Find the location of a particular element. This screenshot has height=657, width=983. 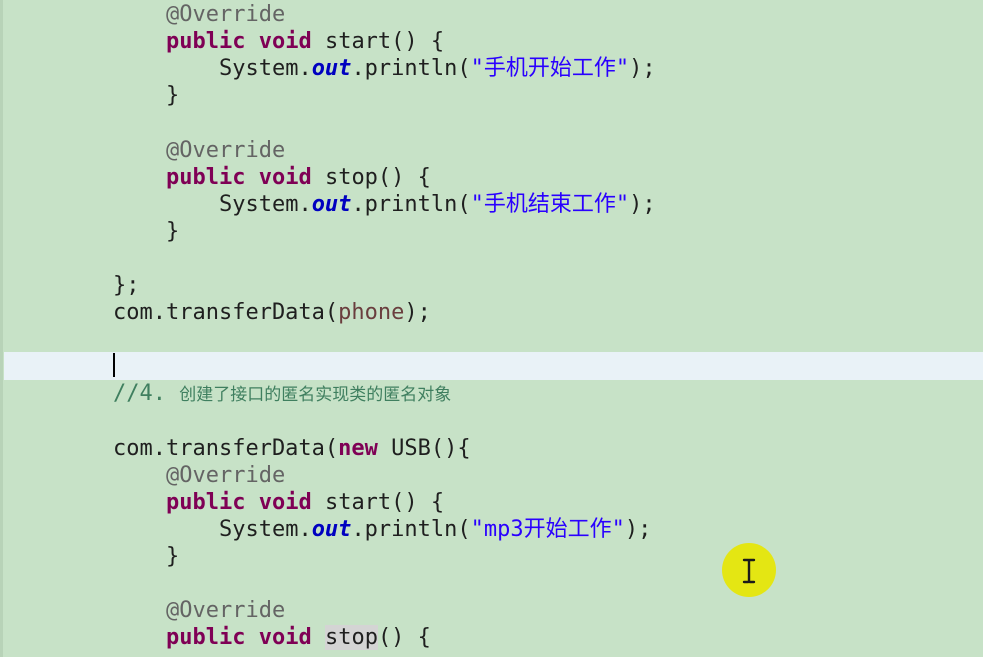

code-token: }; is located at coordinates (126, 285).